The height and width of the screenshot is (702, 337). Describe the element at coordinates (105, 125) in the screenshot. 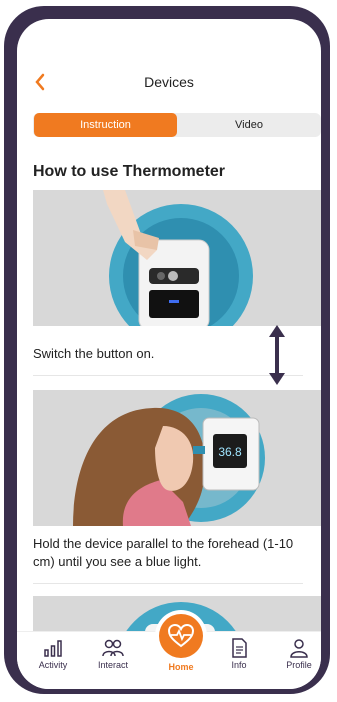

I see `tab-instruction: Instruction` at that location.